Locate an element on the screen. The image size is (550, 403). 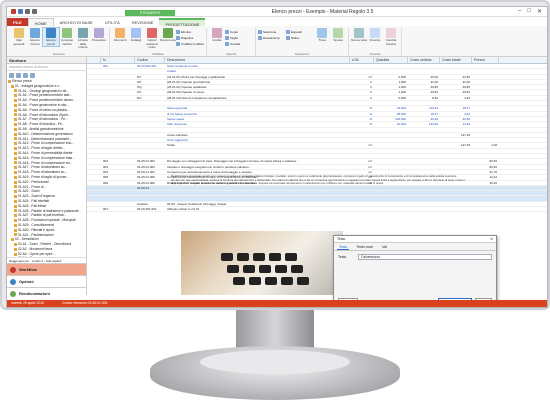
col-header-prezzo: Prezzo is located at coordinates (485, 60).